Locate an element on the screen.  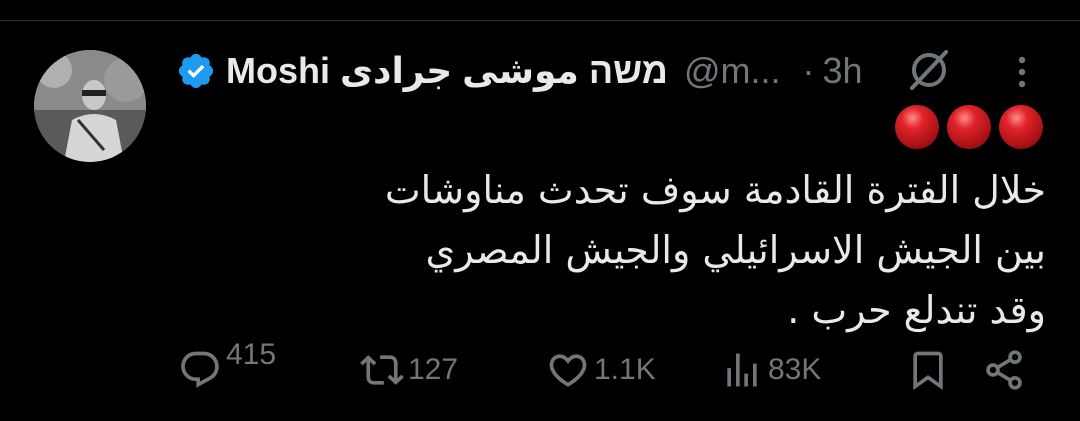
action-bar: 415 127 1.1K 83K is located at coordinates (540, 369).